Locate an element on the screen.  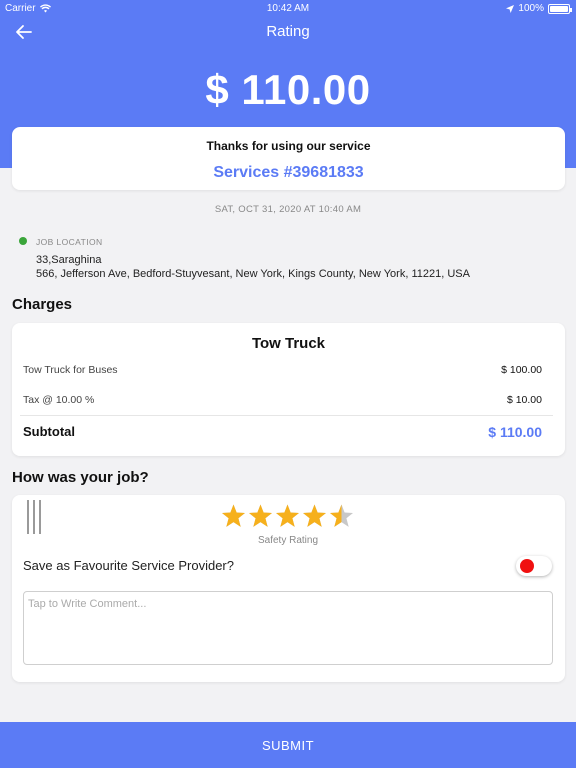
charges-section-title: Charges is located at coordinates (42, 304).